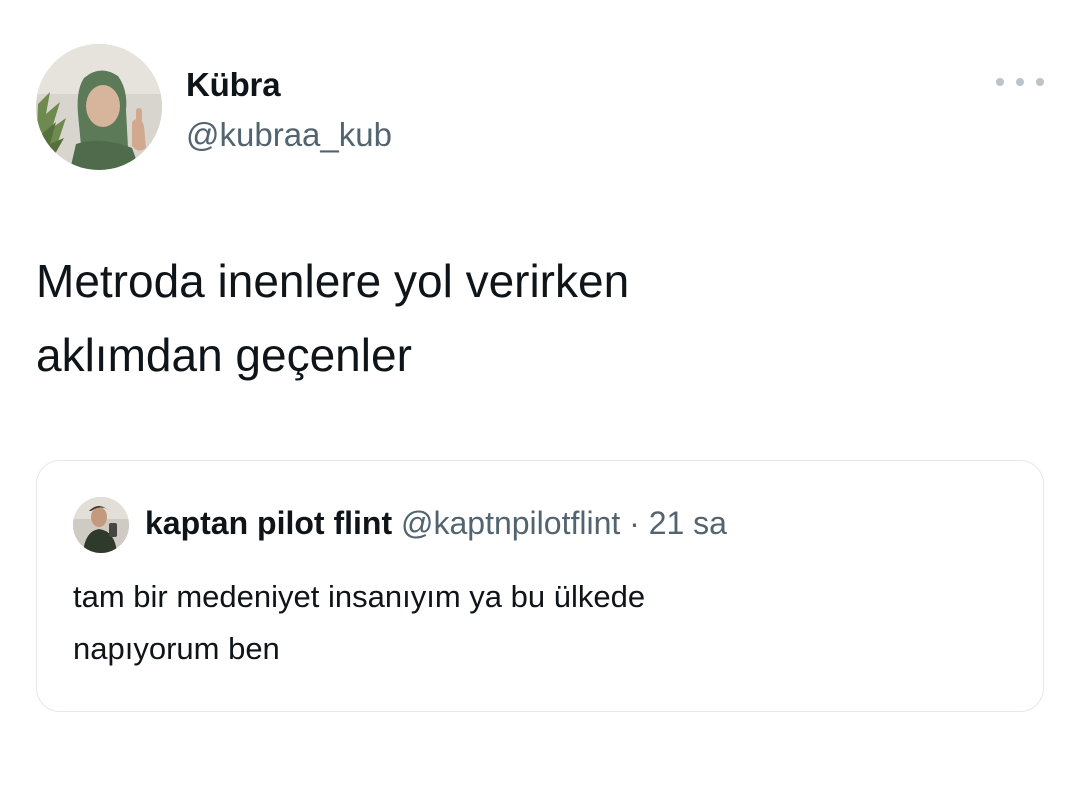  Describe the element at coordinates (268, 523) in the screenshot. I see `quoted-author-name: kaptan pilot flint` at that location.